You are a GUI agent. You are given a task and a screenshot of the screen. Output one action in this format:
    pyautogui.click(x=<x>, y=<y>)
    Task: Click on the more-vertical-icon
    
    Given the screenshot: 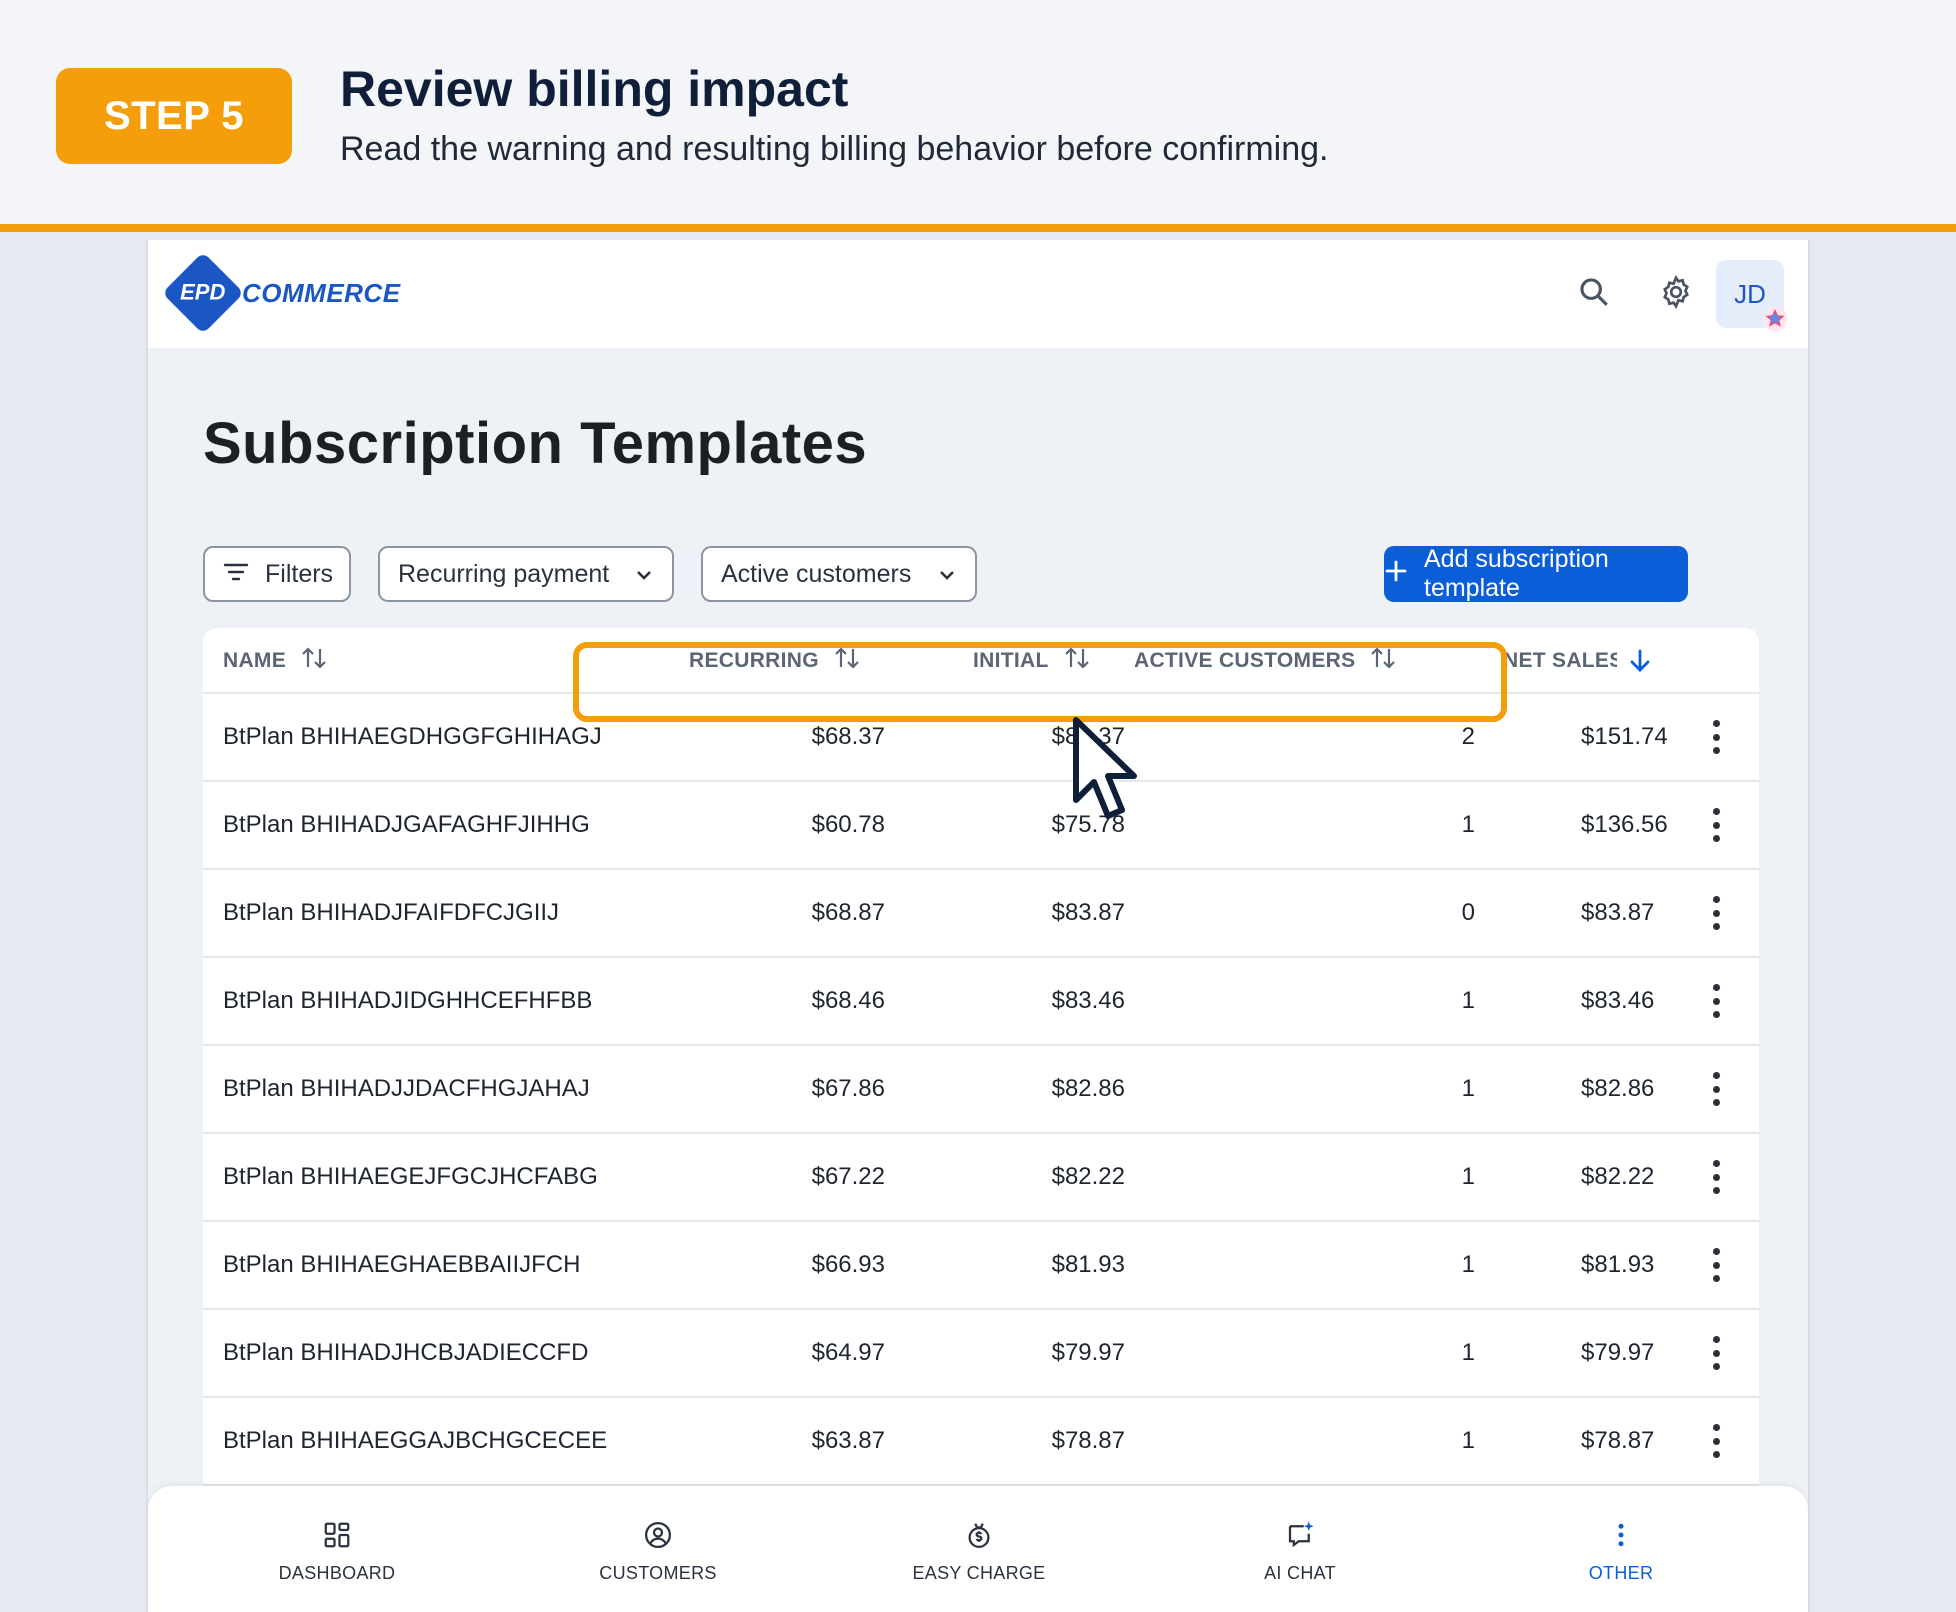 What is the action you would take?
    pyautogui.click(x=1621, y=1537)
    